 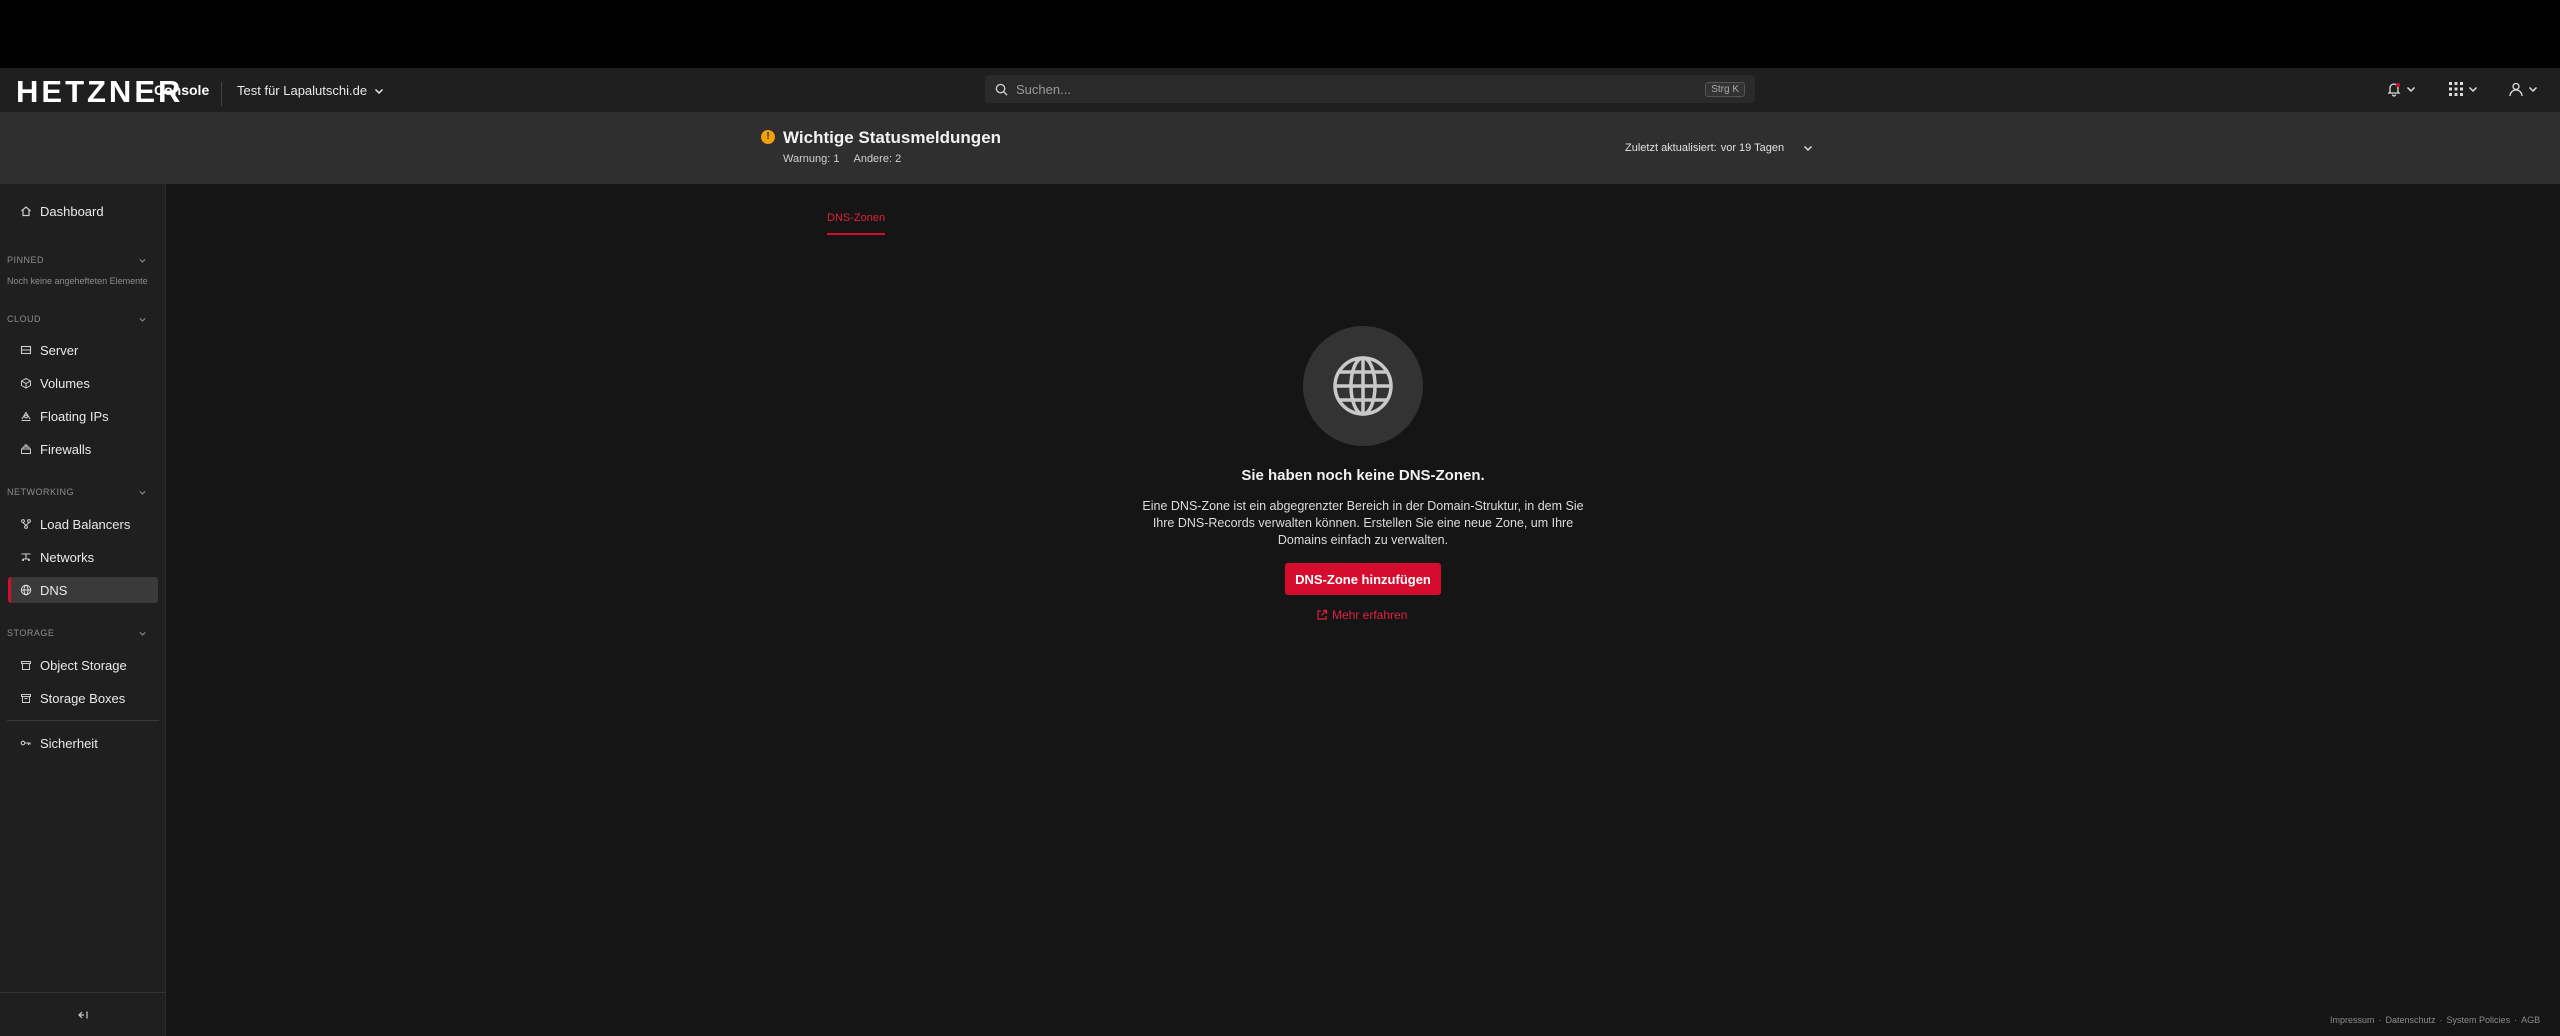 What do you see at coordinates (807, 159) in the screenshot?
I see `warning-label: Warnung:` at bounding box center [807, 159].